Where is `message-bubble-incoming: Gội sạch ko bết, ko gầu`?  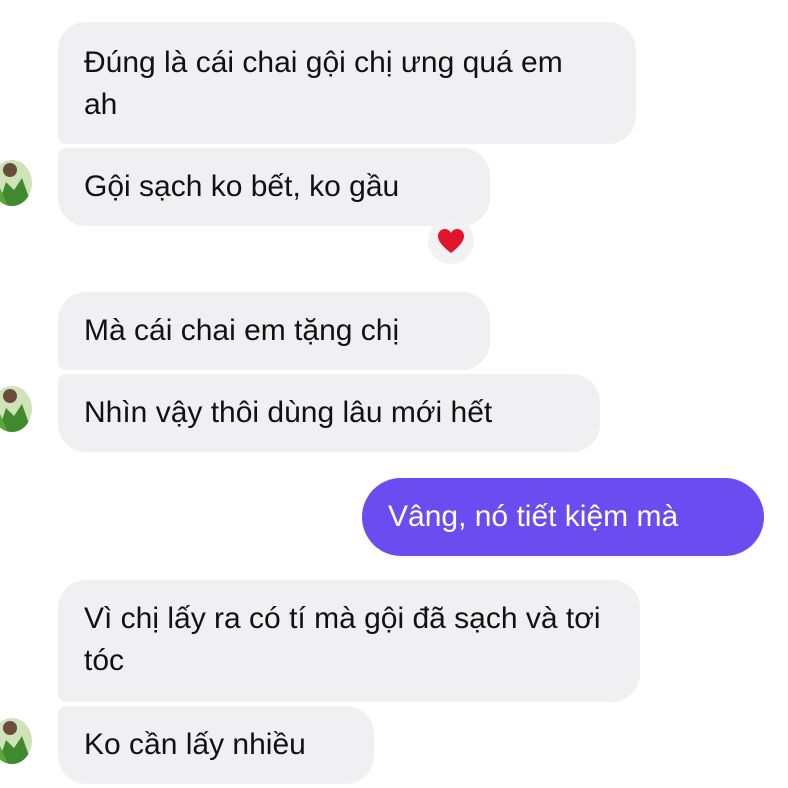 message-bubble-incoming: Gội sạch ko bết, ko gầu is located at coordinates (274, 187).